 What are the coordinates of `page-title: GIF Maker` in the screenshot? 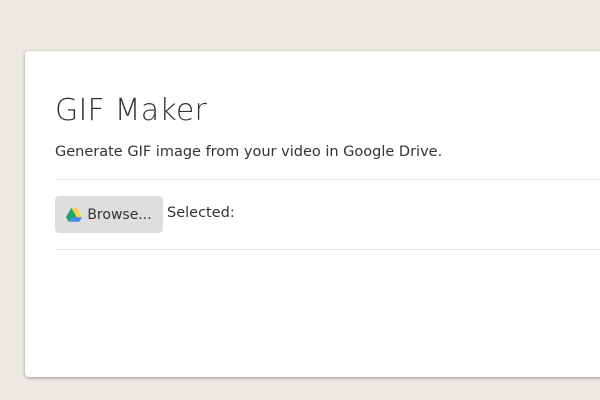 It's located at (131, 110).